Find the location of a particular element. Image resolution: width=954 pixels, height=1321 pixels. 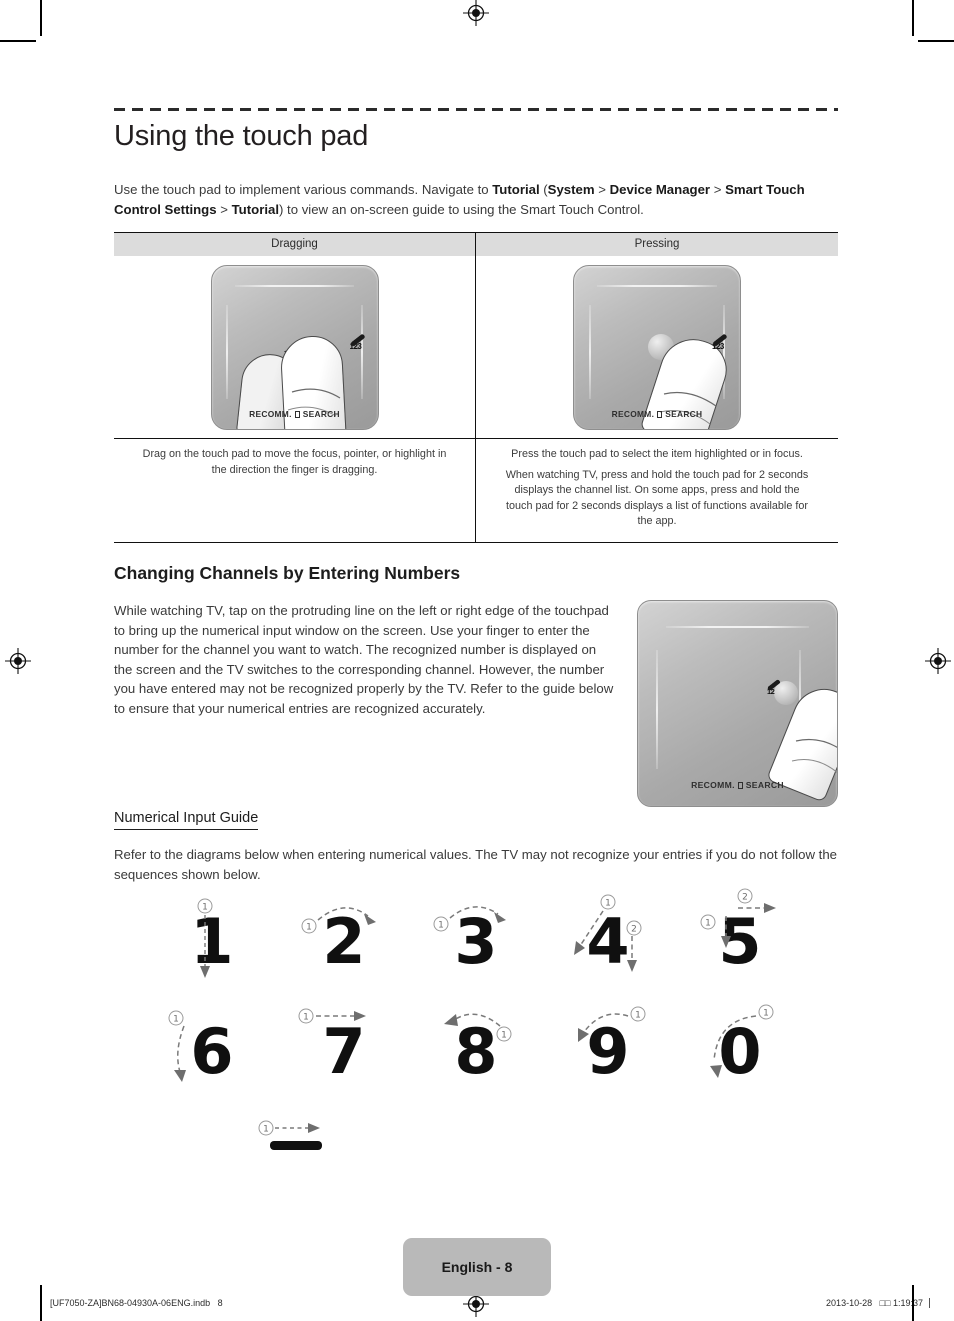

intro-run-6: > is located at coordinates (718, 189).